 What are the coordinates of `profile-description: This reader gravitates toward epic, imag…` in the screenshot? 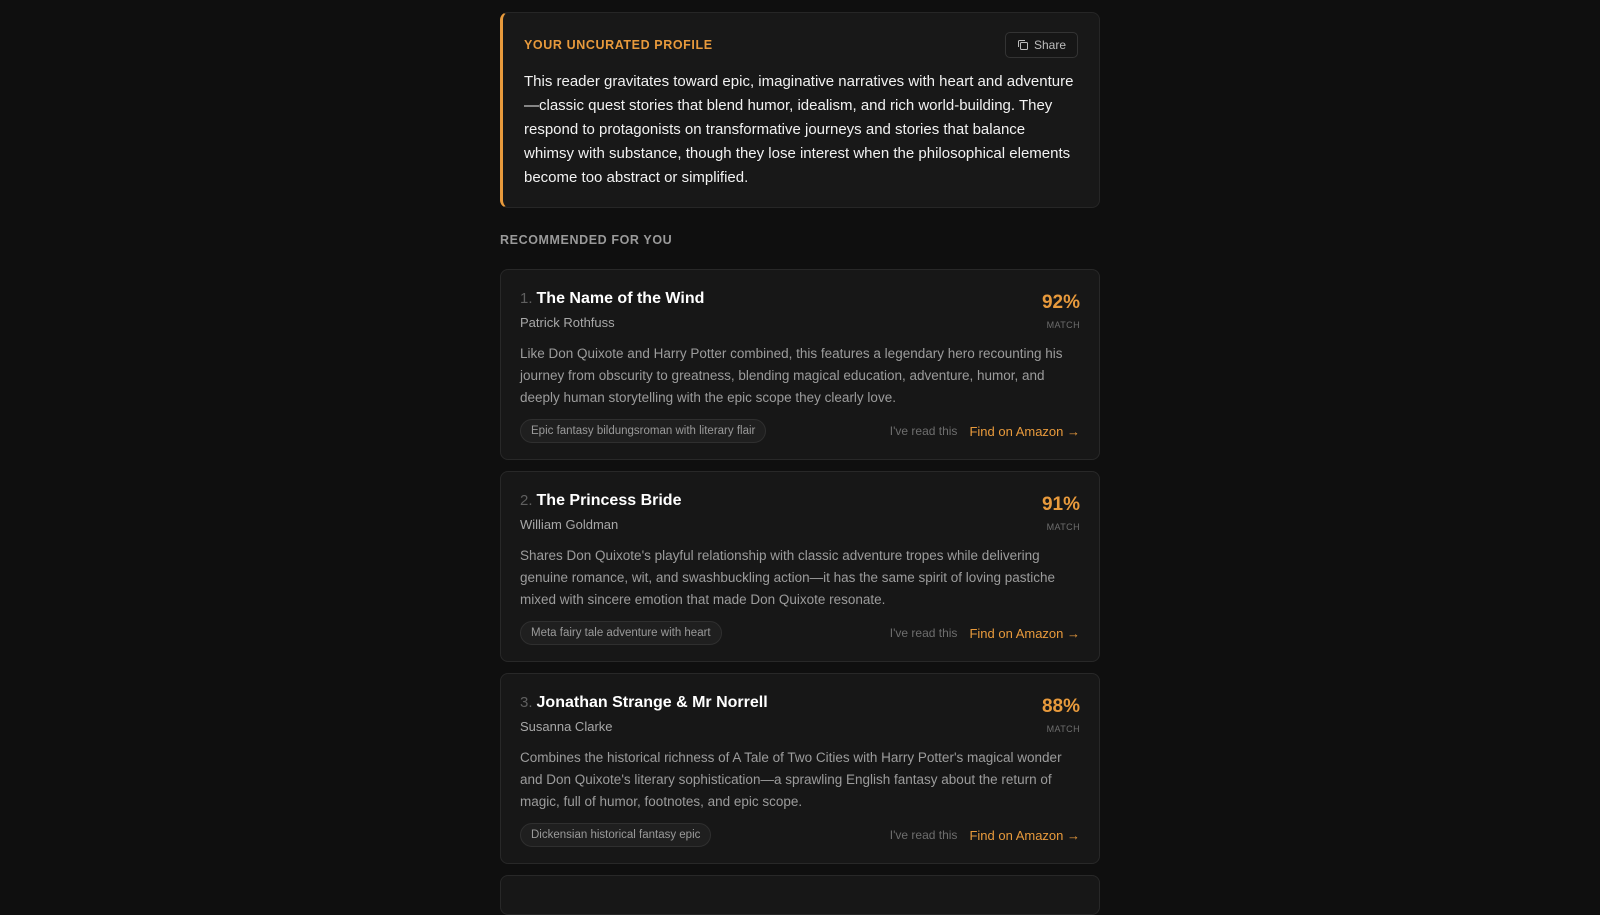 It's located at (799, 129).